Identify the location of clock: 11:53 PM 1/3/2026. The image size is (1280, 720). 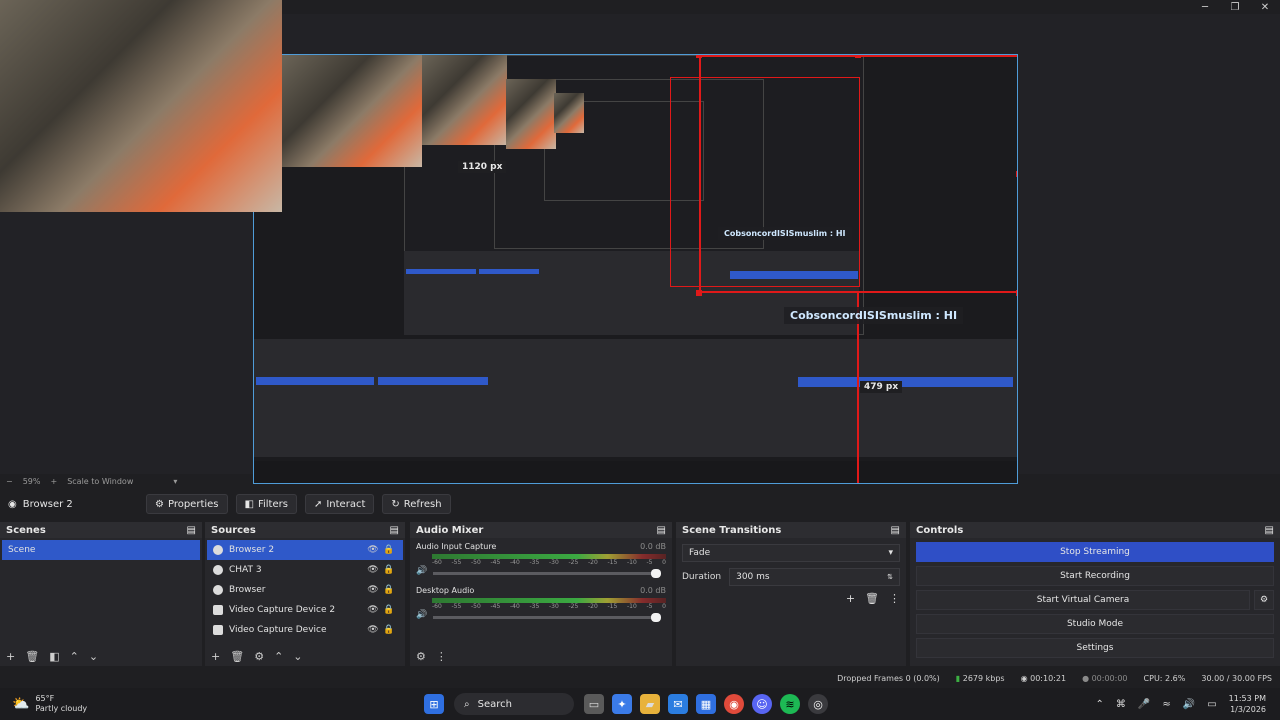
(1247, 704).